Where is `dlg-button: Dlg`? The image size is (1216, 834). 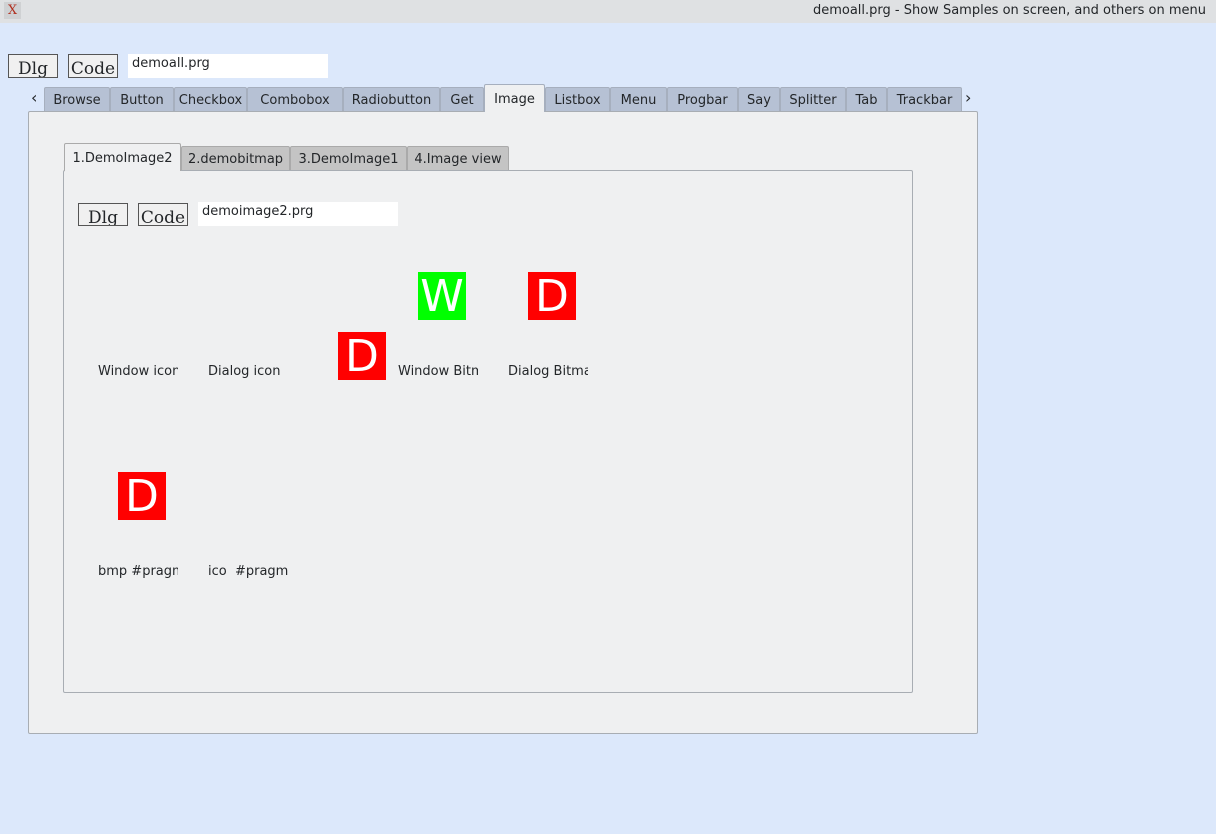
dlg-button: Dlg is located at coordinates (33, 66).